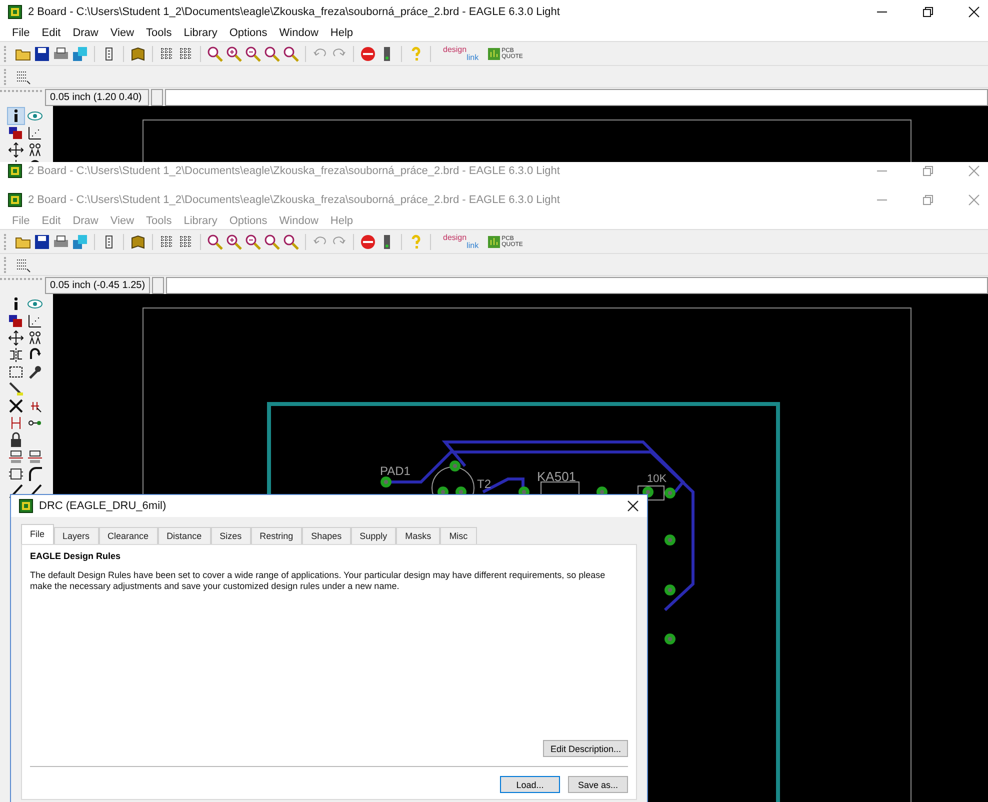 This screenshot has height=802, width=988. What do you see at coordinates (102, 506) in the screenshot?
I see `dialog-title: DRC (EAGLE_DRU_6mil)` at bounding box center [102, 506].